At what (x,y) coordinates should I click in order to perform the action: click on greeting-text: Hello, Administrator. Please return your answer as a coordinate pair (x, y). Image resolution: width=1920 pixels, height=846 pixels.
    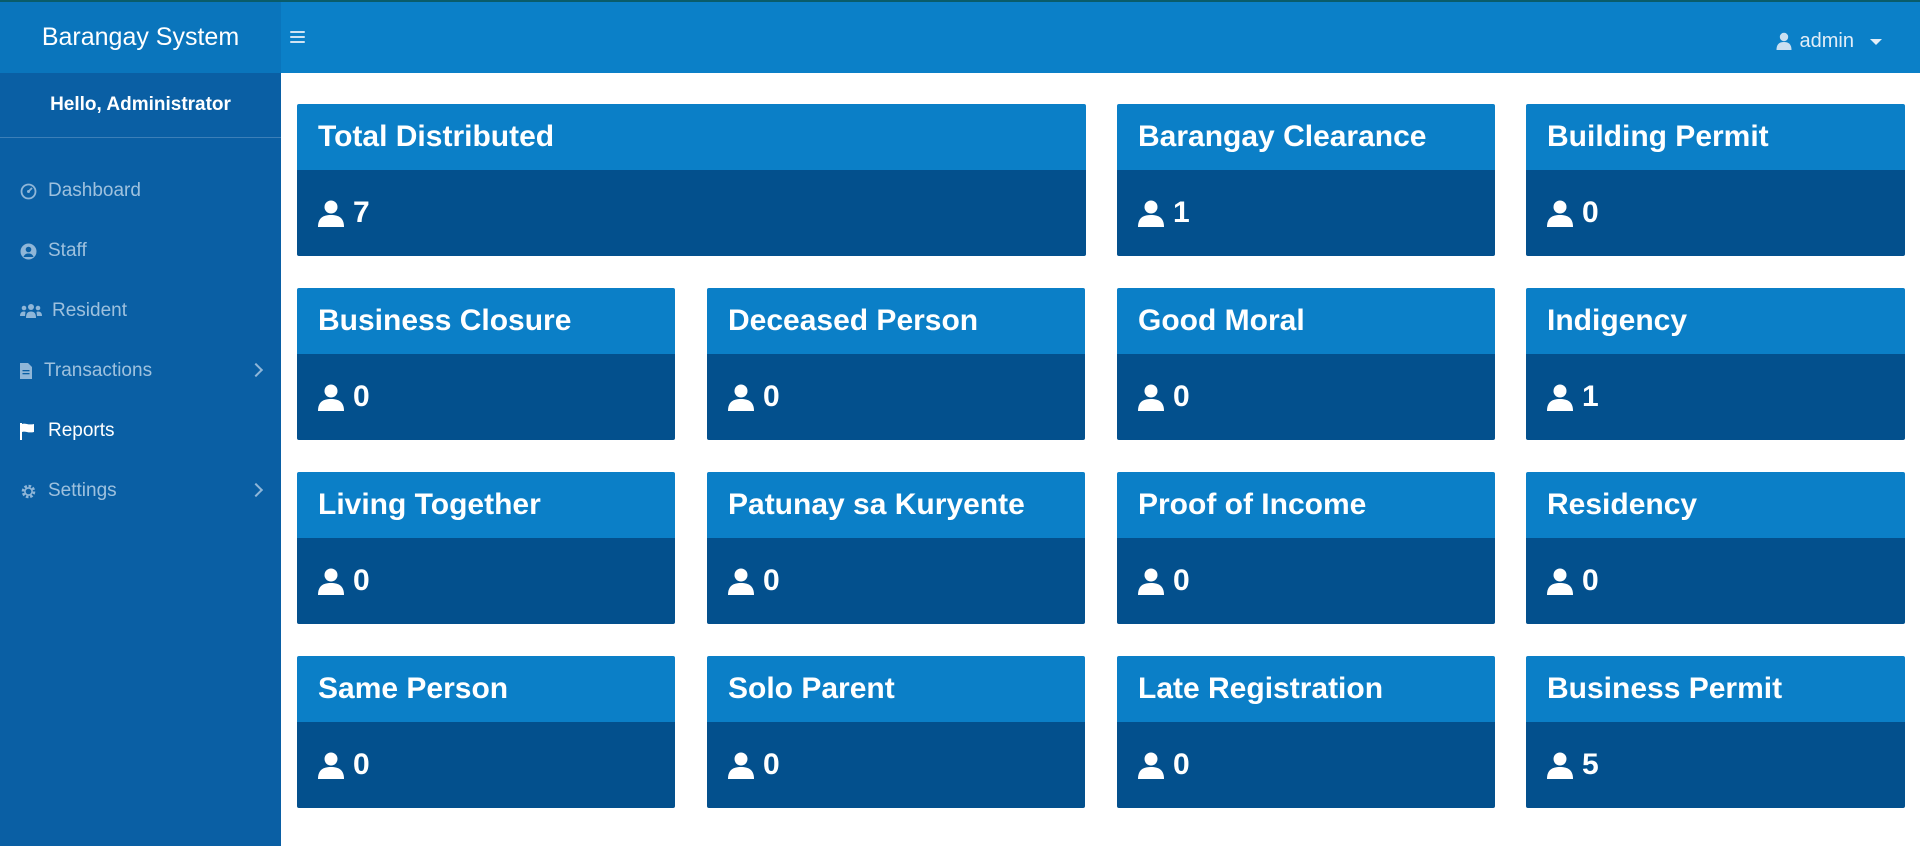
    Looking at the image, I should click on (140, 105).